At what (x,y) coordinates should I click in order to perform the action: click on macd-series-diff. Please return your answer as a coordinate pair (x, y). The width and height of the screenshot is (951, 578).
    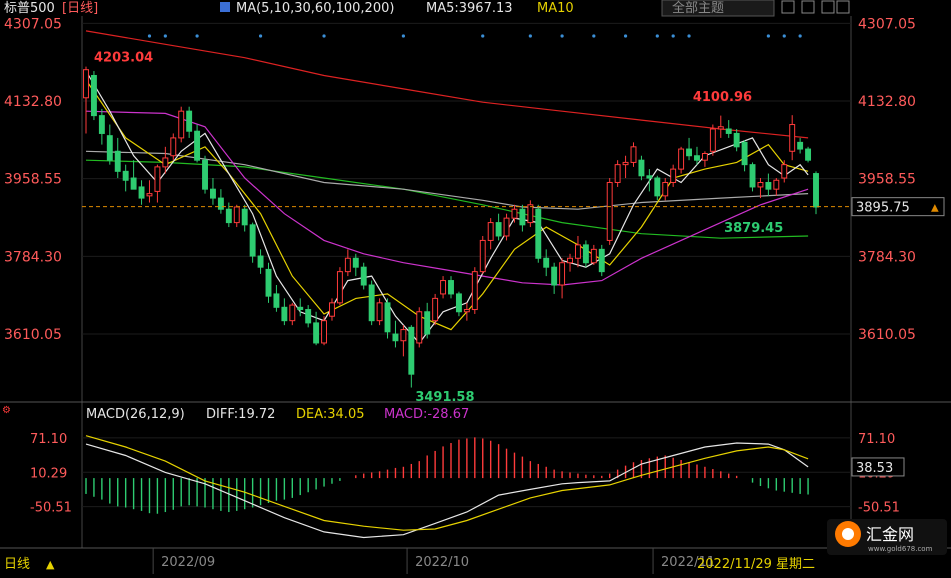
    Looking at the image, I should click on (447, 490).